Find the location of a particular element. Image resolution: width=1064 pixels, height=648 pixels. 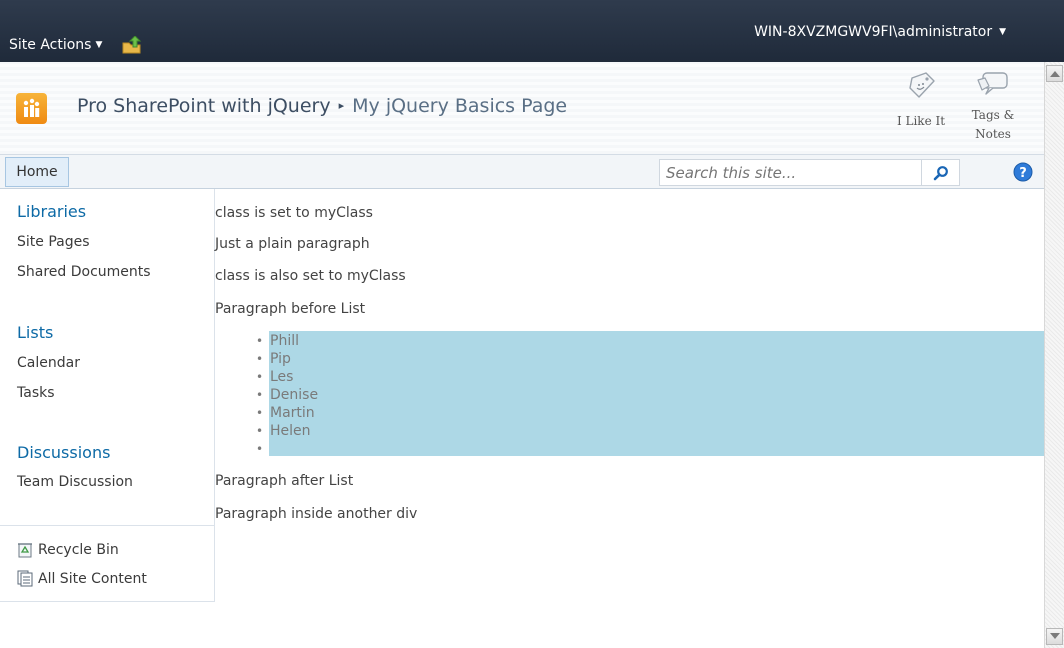

scroll-up-button is located at coordinates (1054, 73).